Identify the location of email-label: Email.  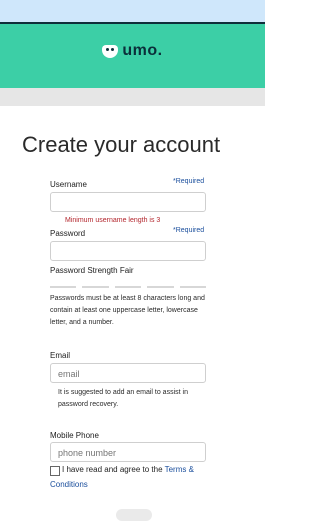
(60, 355).